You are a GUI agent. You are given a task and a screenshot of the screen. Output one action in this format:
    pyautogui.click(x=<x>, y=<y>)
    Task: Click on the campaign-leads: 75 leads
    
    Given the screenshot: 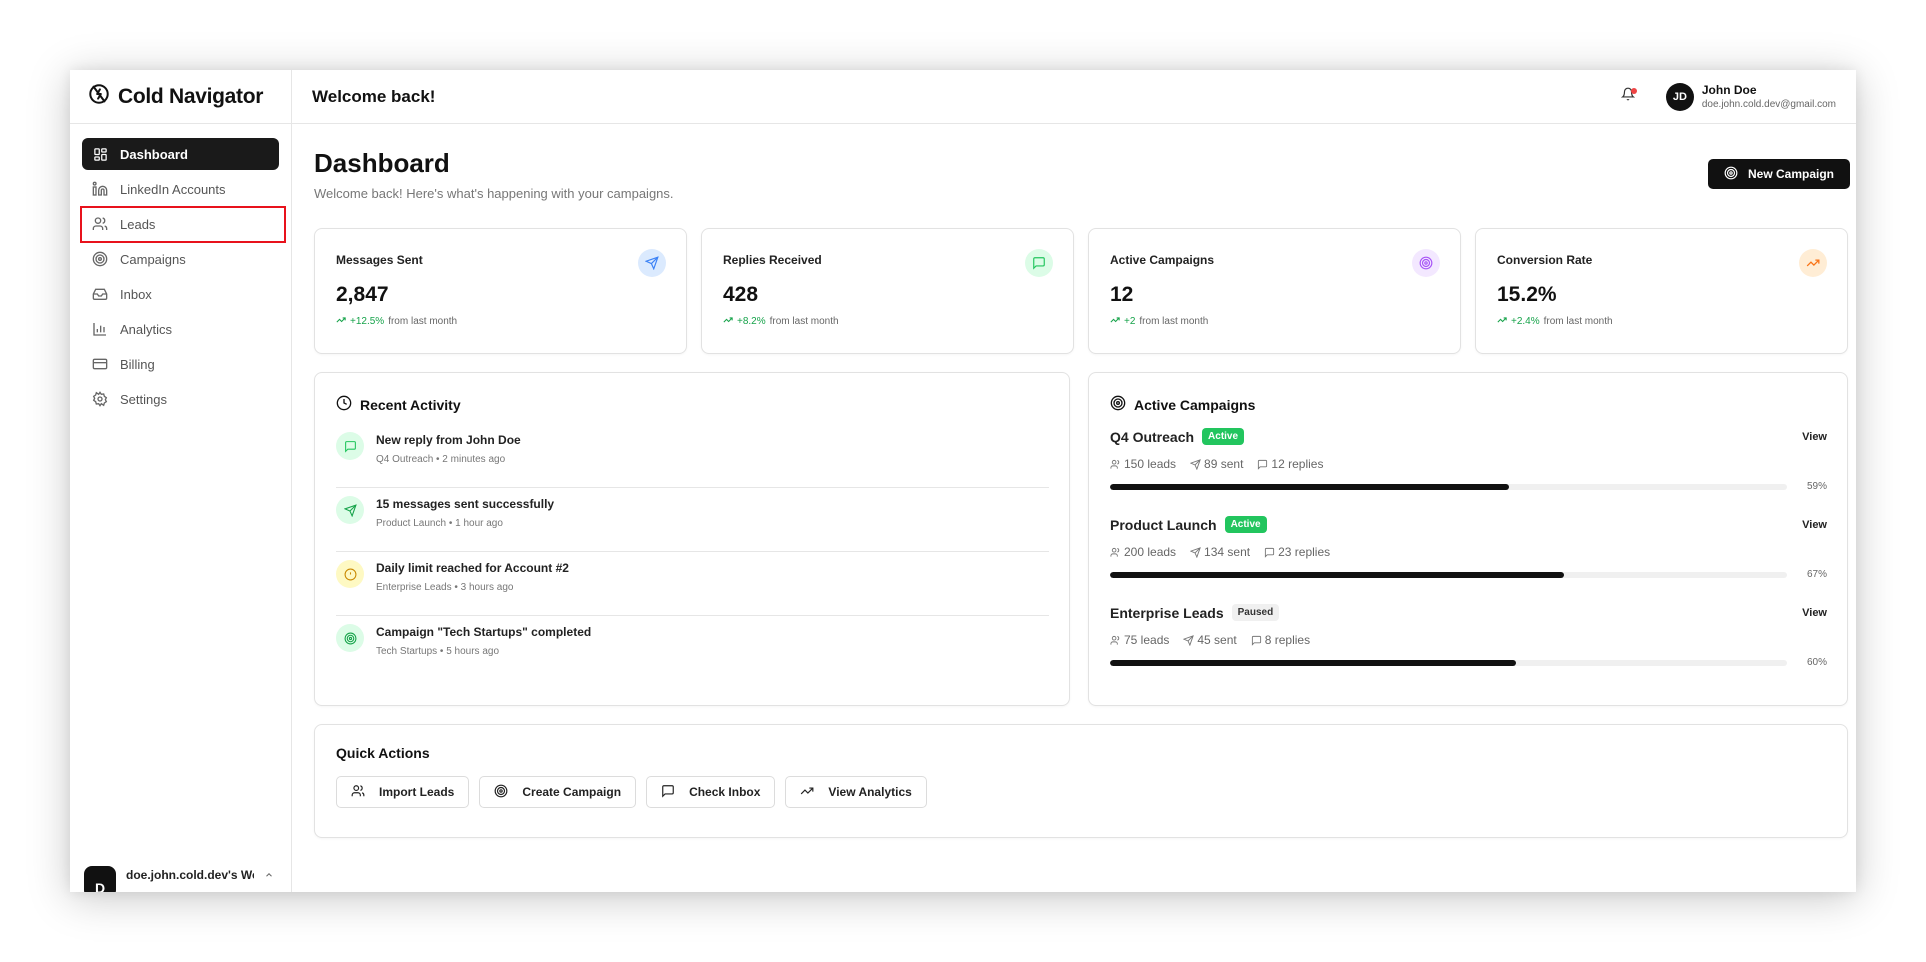 What is the action you would take?
    pyautogui.click(x=1139, y=640)
    